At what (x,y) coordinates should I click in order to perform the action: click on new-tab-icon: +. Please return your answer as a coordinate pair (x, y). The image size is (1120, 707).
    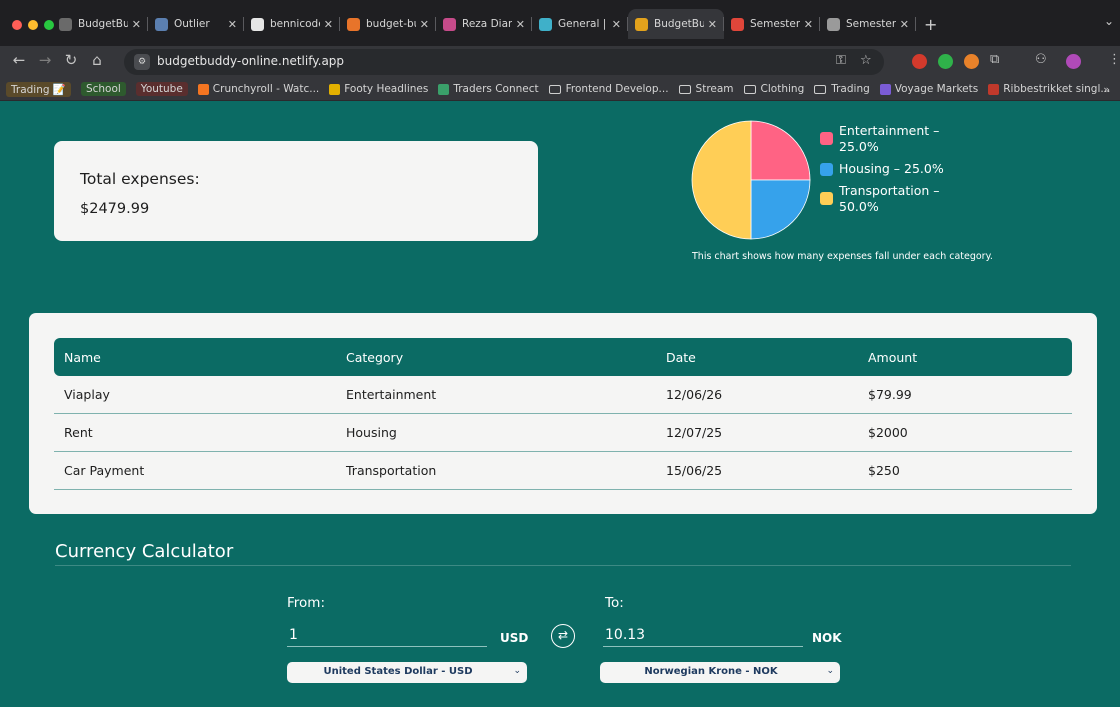
    Looking at the image, I should click on (930, 24).